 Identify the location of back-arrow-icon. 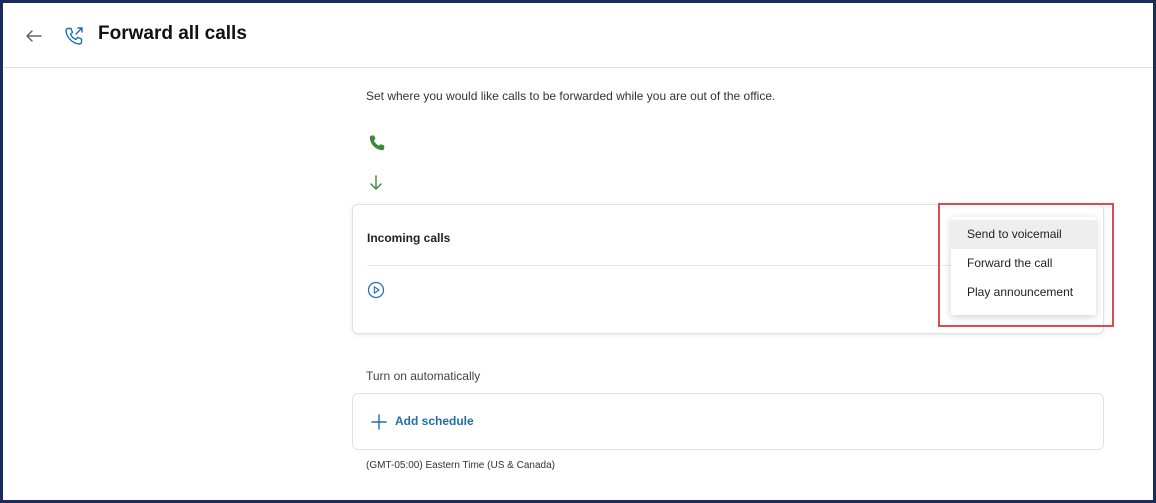
(34, 36).